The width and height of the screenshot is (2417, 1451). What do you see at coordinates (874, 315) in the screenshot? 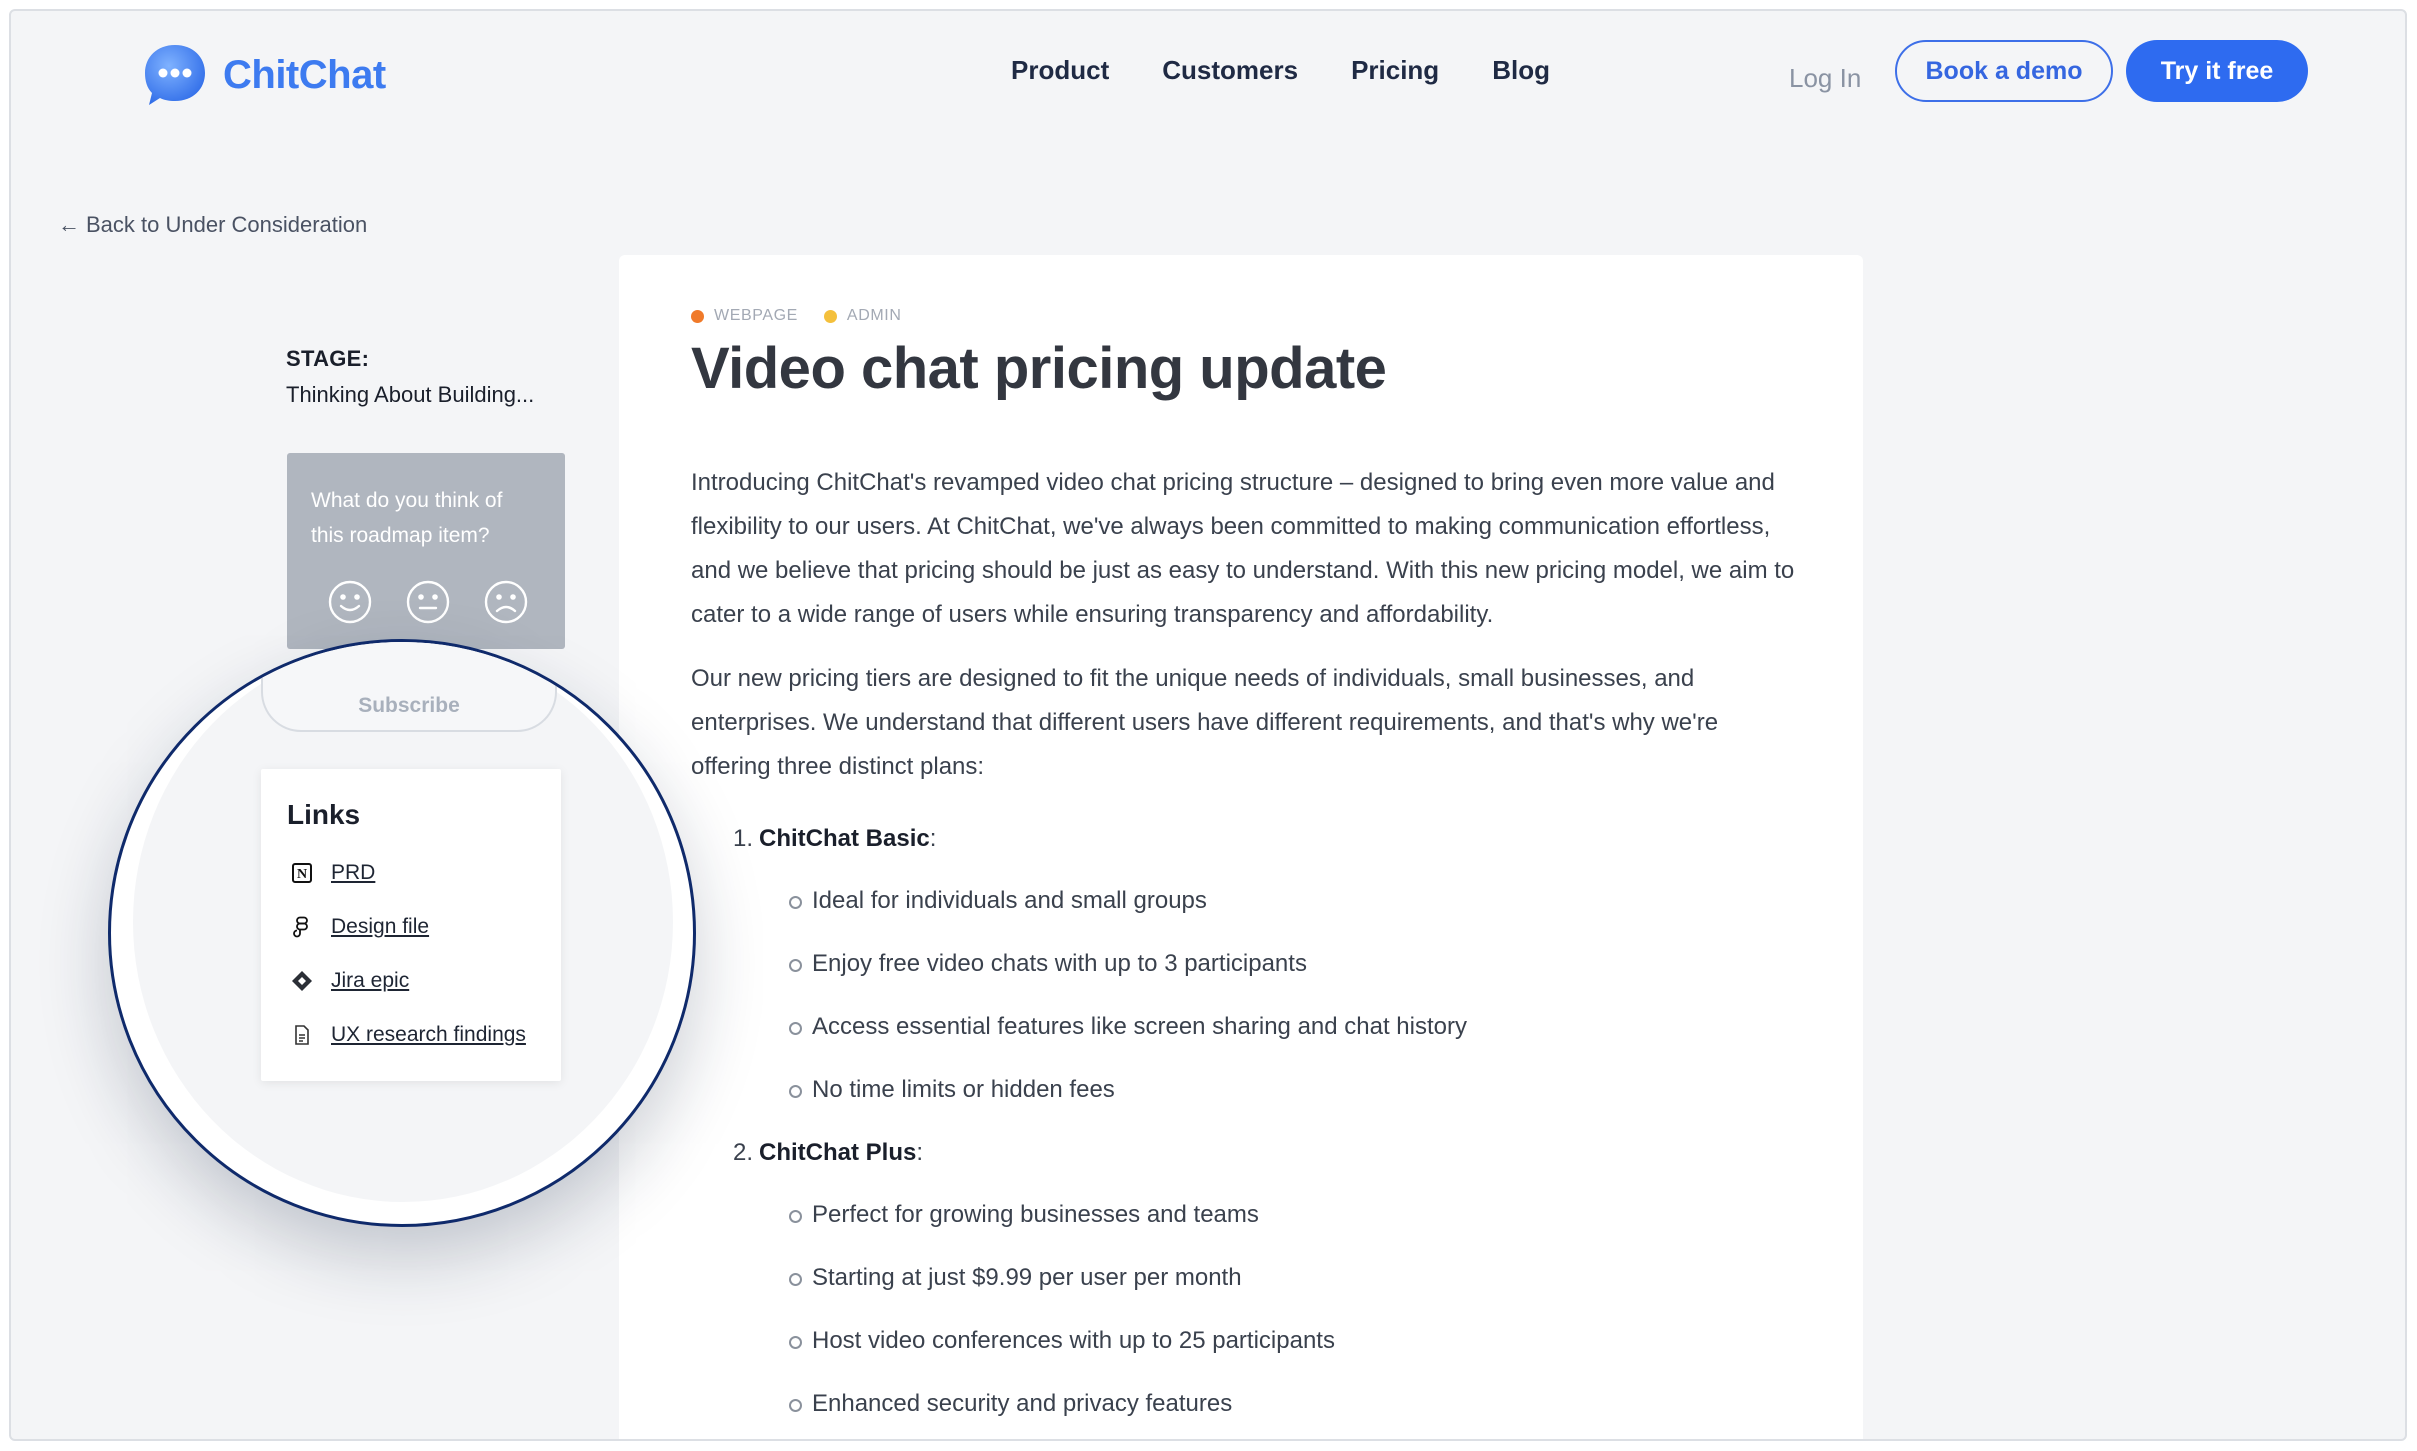
I see `tag-label: ADMIN` at bounding box center [874, 315].